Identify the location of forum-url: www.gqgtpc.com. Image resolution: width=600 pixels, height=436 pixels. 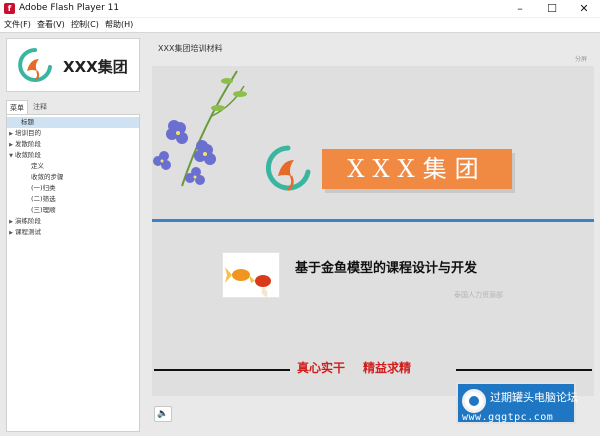
(508, 417).